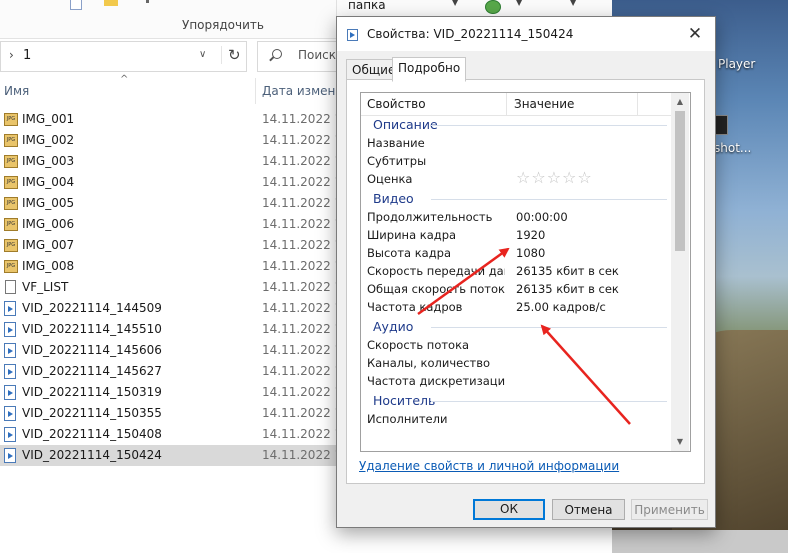  What do you see at coordinates (554, 177) in the screenshot?
I see `rating-stars: ☆☆☆☆☆` at bounding box center [554, 177].